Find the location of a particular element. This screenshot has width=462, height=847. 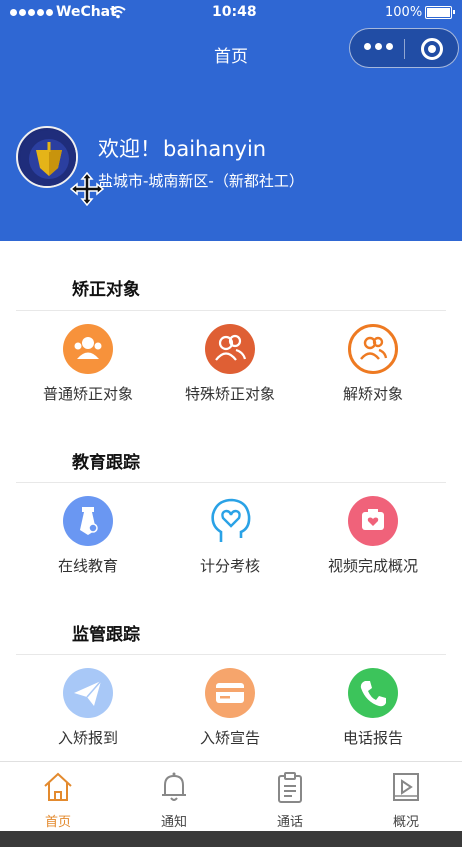

people-outline-icon is located at coordinates (373, 349).